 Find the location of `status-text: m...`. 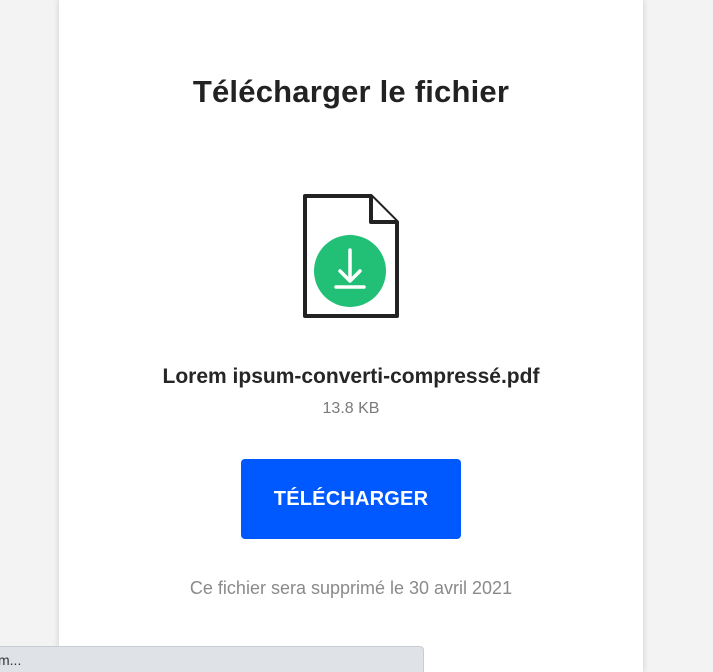

status-text: m... is located at coordinates (11, 660).